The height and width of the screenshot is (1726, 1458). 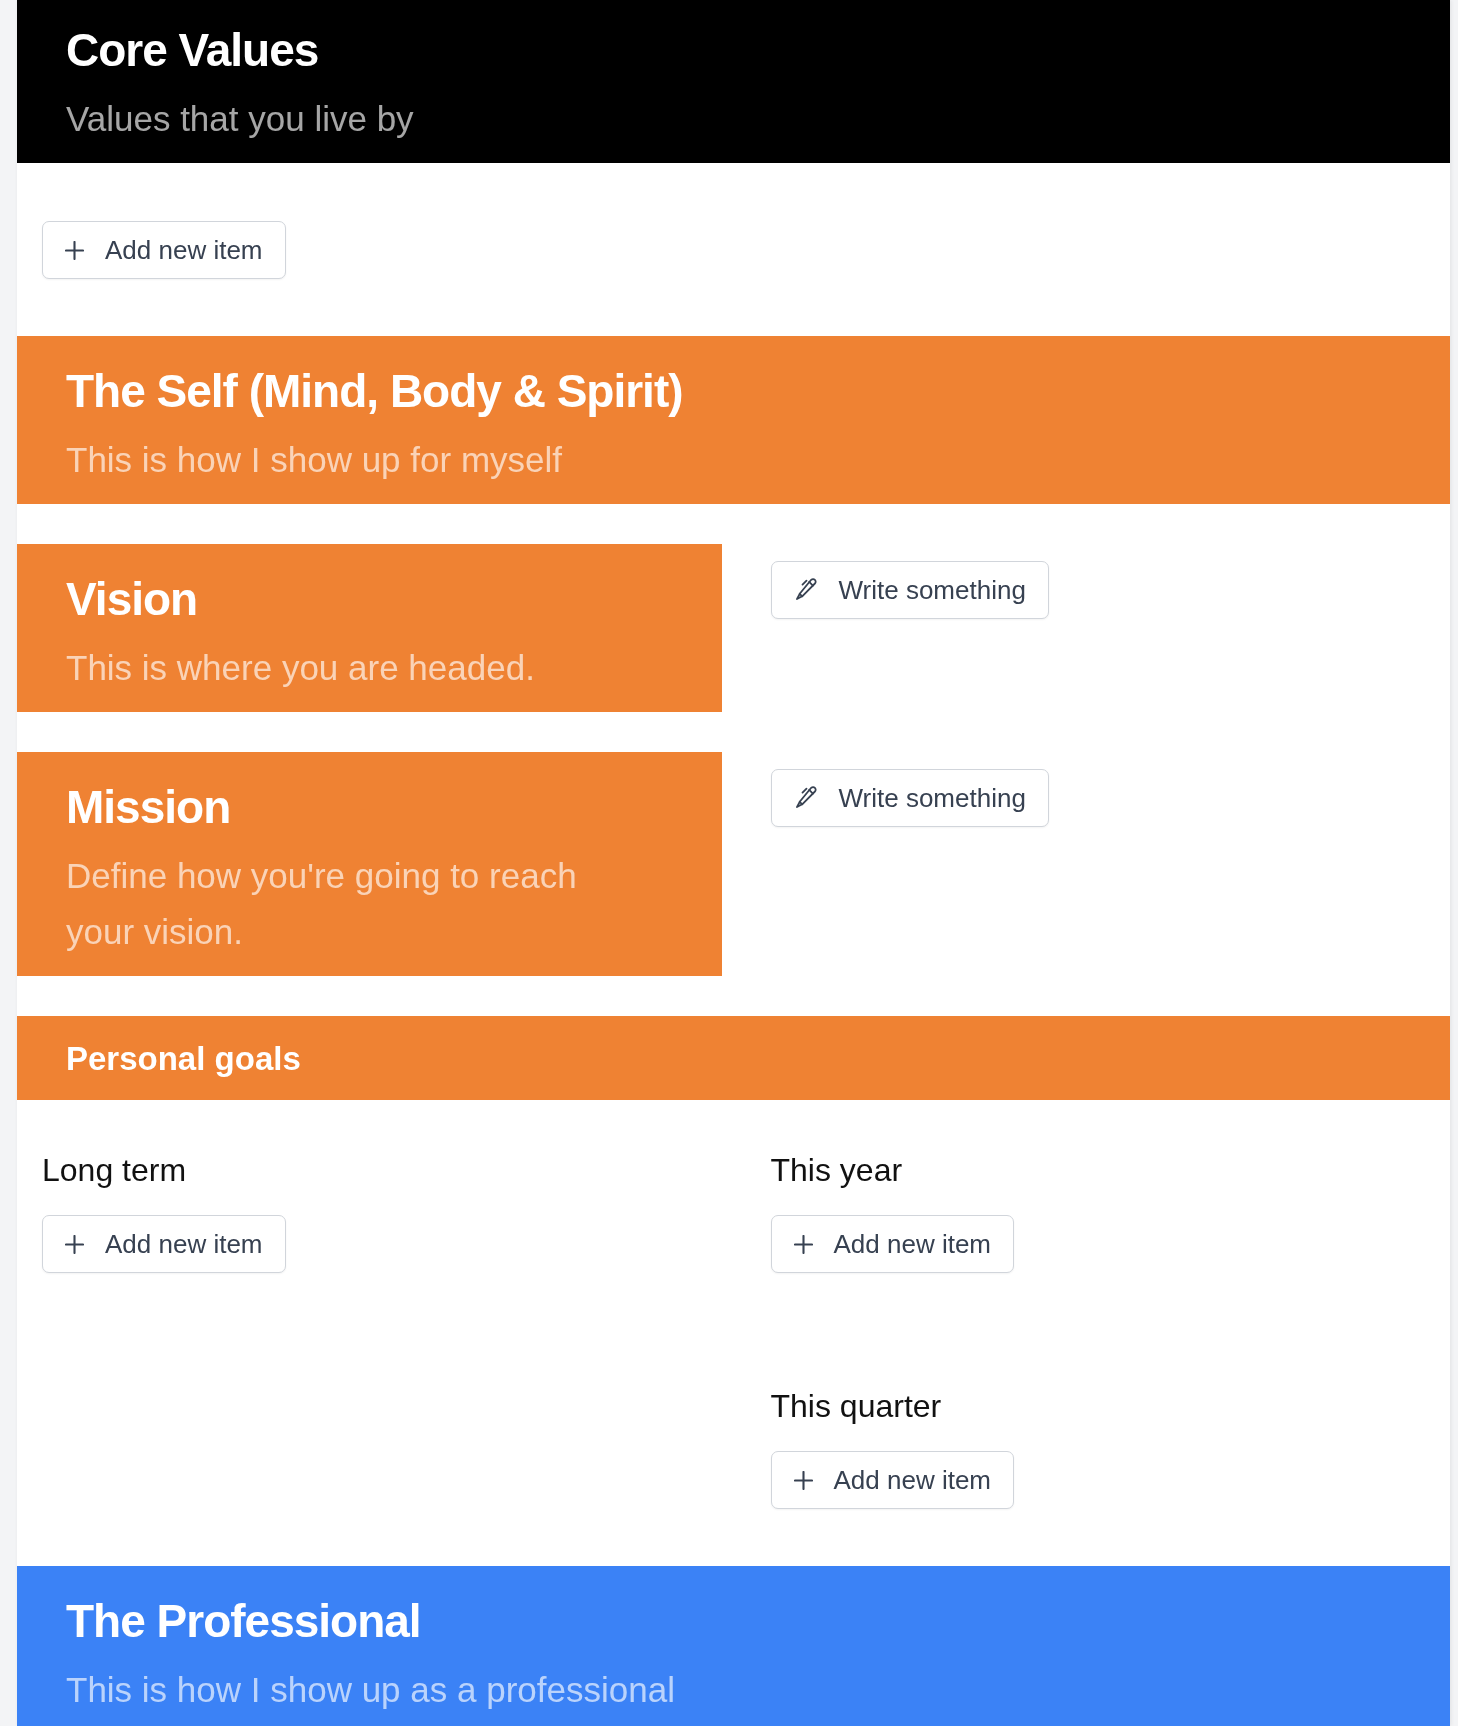 What do you see at coordinates (114, 1170) in the screenshot?
I see `list-heading: Long term` at bounding box center [114, 1170].